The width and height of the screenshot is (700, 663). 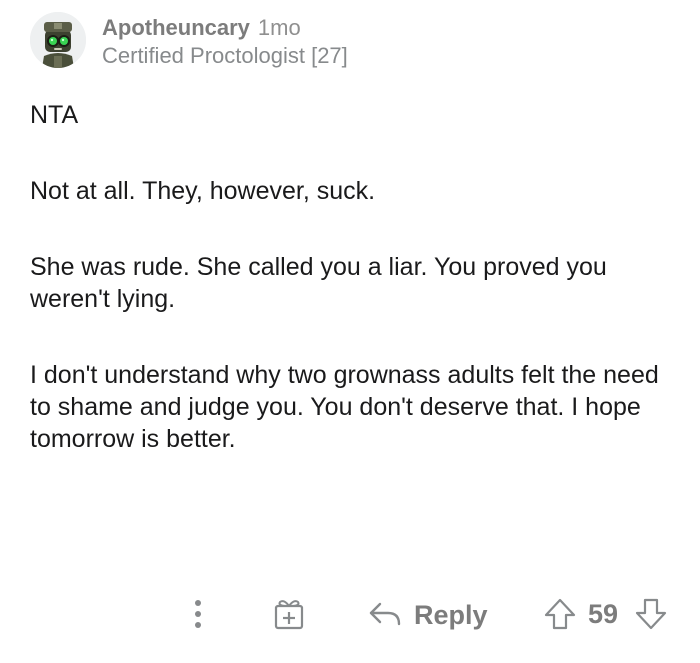 I want to click on award-button, so click(x=289, y=614).